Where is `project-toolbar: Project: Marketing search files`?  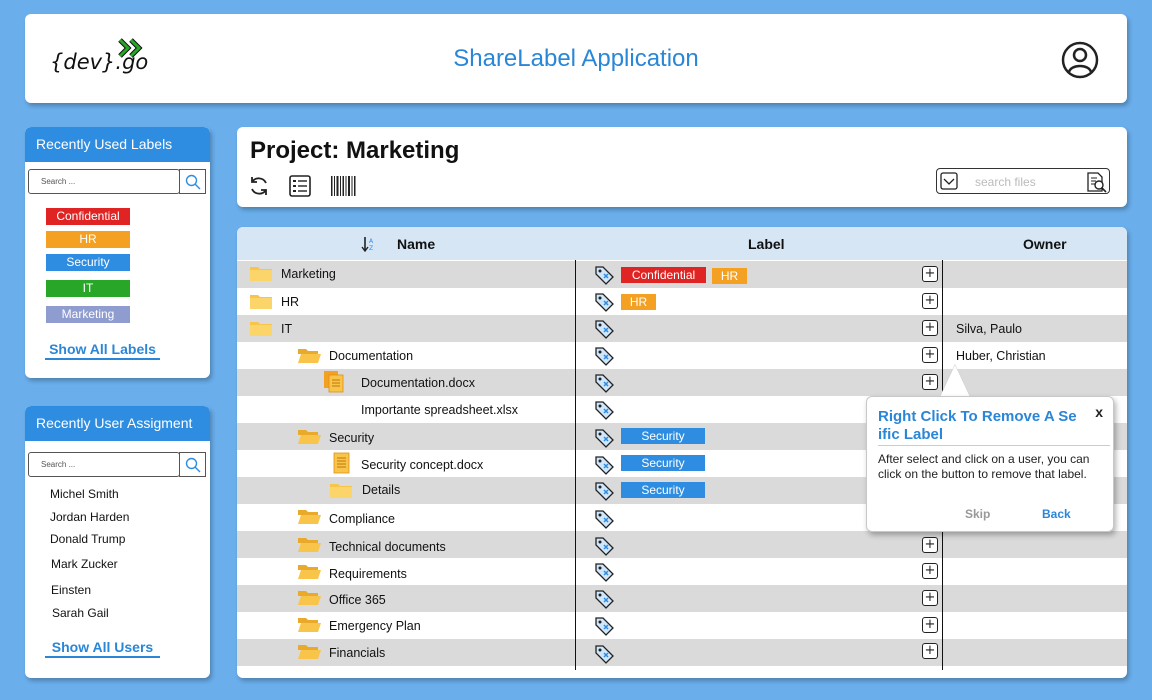
project-toolbar: Project: Marketing search files is located at coordinates (682, 167).